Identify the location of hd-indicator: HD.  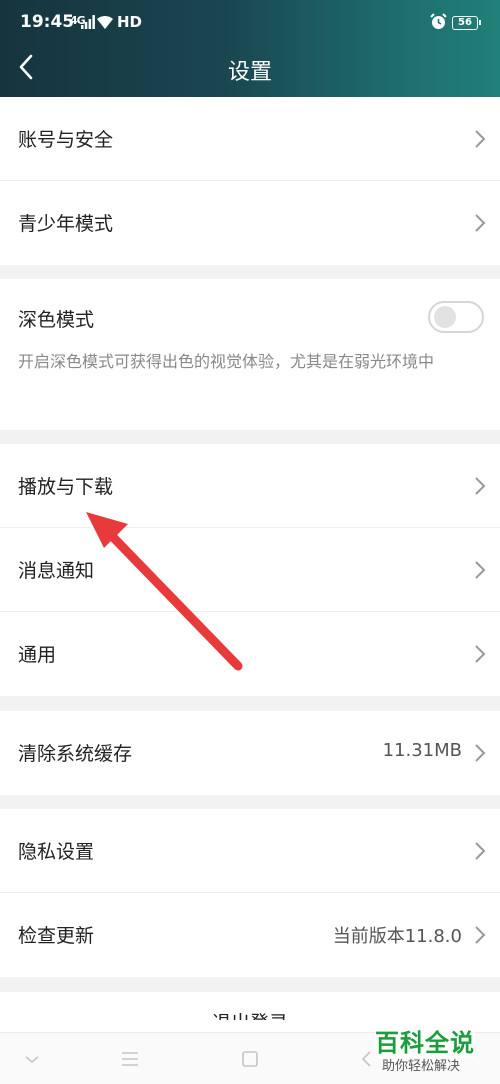
(130, 22).